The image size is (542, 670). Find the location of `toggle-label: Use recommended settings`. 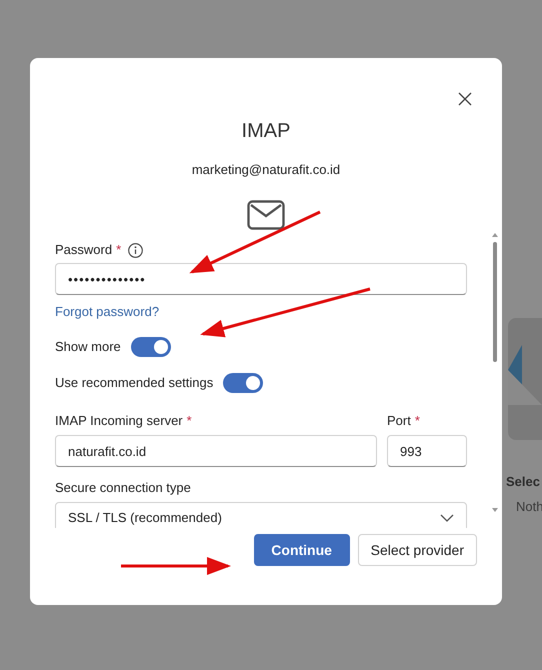

toggle-label: Use recommended settings is located at coordinates (134, 383).